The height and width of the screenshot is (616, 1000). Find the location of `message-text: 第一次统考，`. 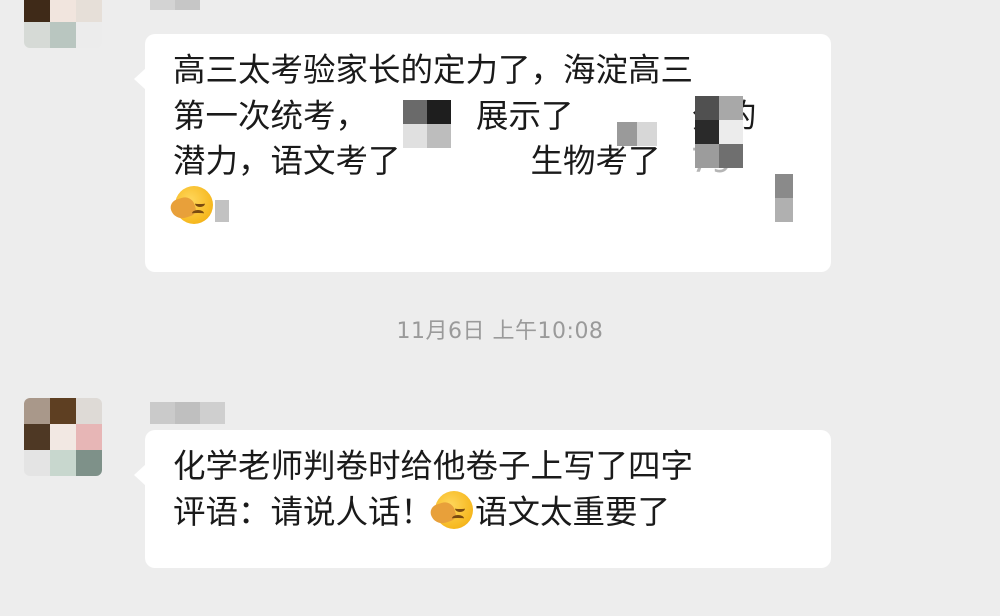

message-text: 第一次统考， is located at coordinates (271, 115).